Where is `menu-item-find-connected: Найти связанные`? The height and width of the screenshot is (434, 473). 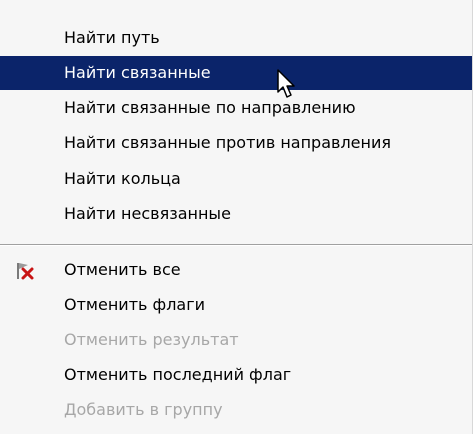 menu-item-find-connected: Найти связанные is located at coordinates (236, 73).